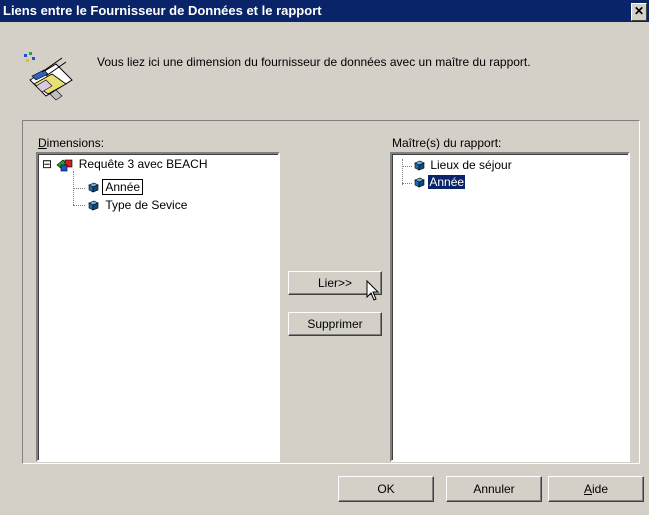 The width and height of the screenshot is (649, 515). I want to click on cancel-button-label: Annuler, so click(494, 489).